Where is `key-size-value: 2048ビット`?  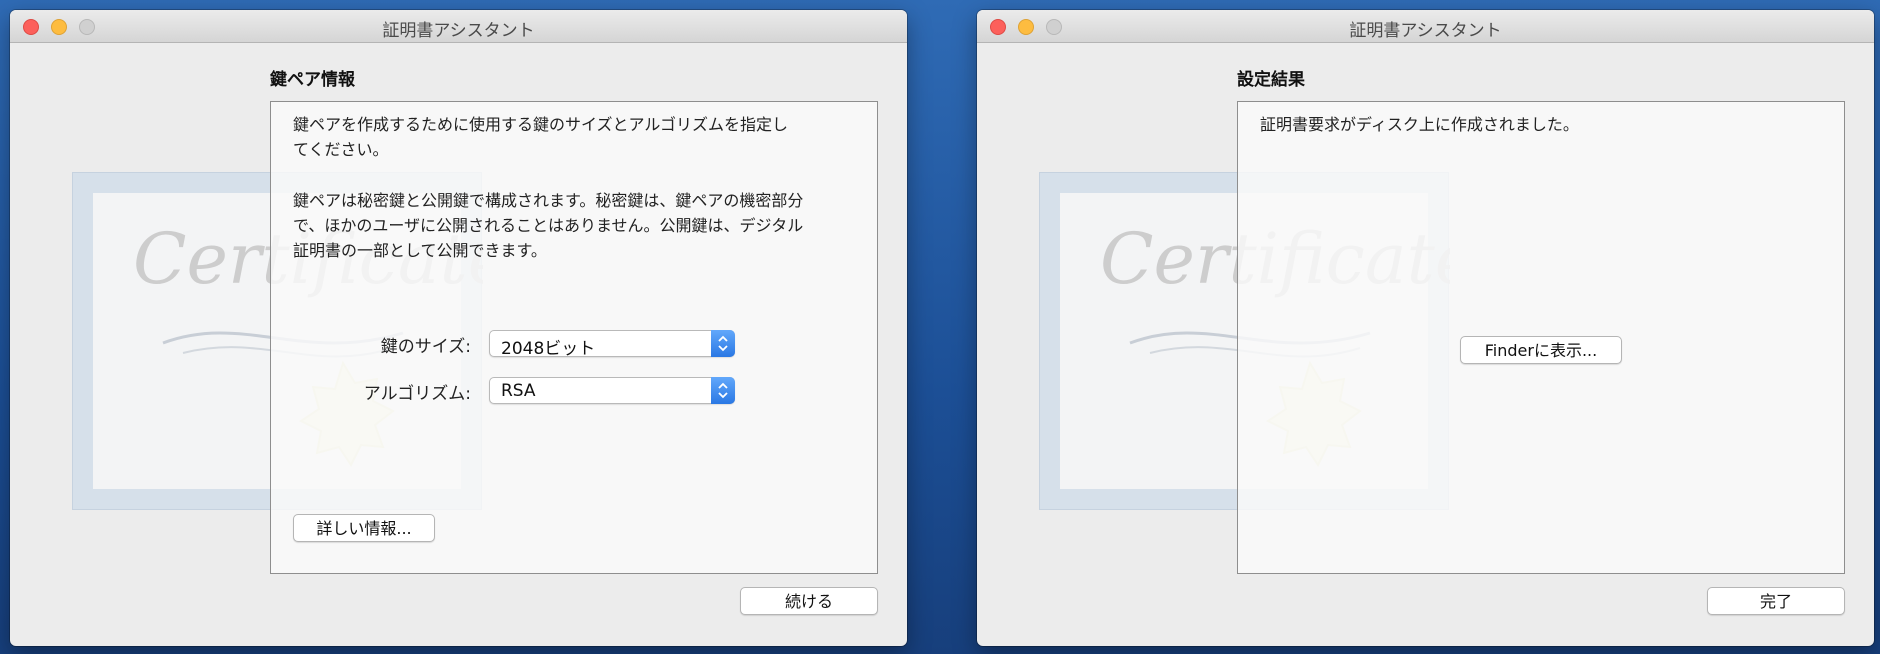
key-size-value: 2048ビット is located at coordinates (548, 349).